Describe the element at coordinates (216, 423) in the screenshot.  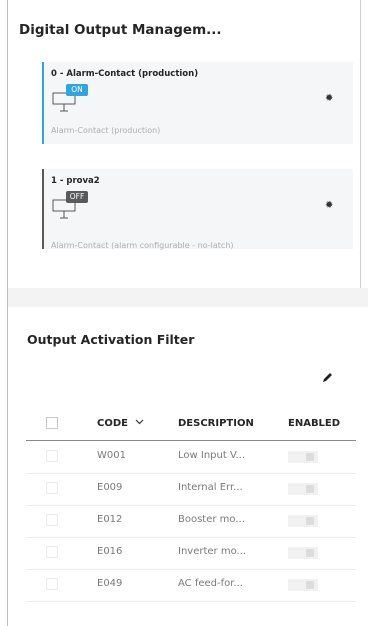
I see `column-header-description: DESCRIPTION` at that location.